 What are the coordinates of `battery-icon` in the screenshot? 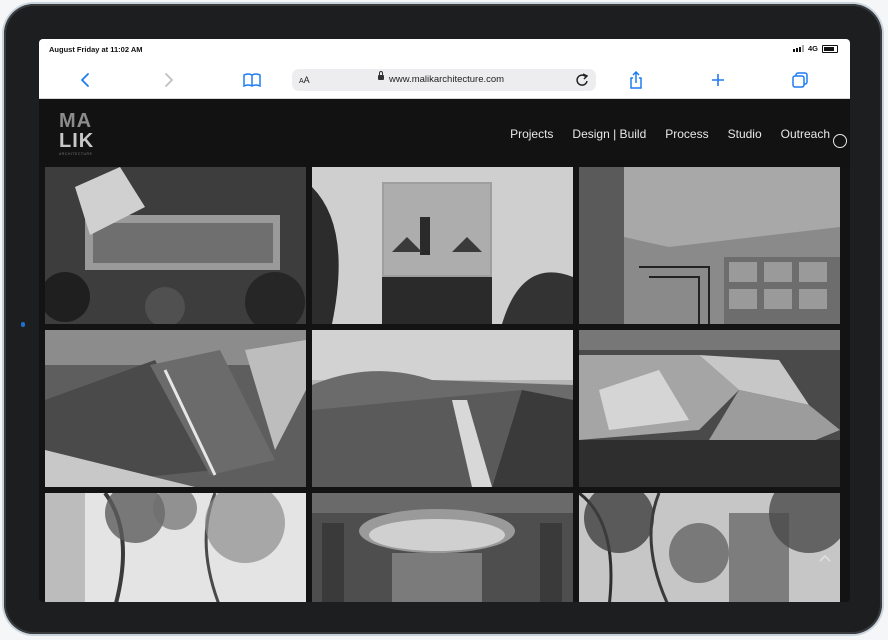 It's located at (830, 48).